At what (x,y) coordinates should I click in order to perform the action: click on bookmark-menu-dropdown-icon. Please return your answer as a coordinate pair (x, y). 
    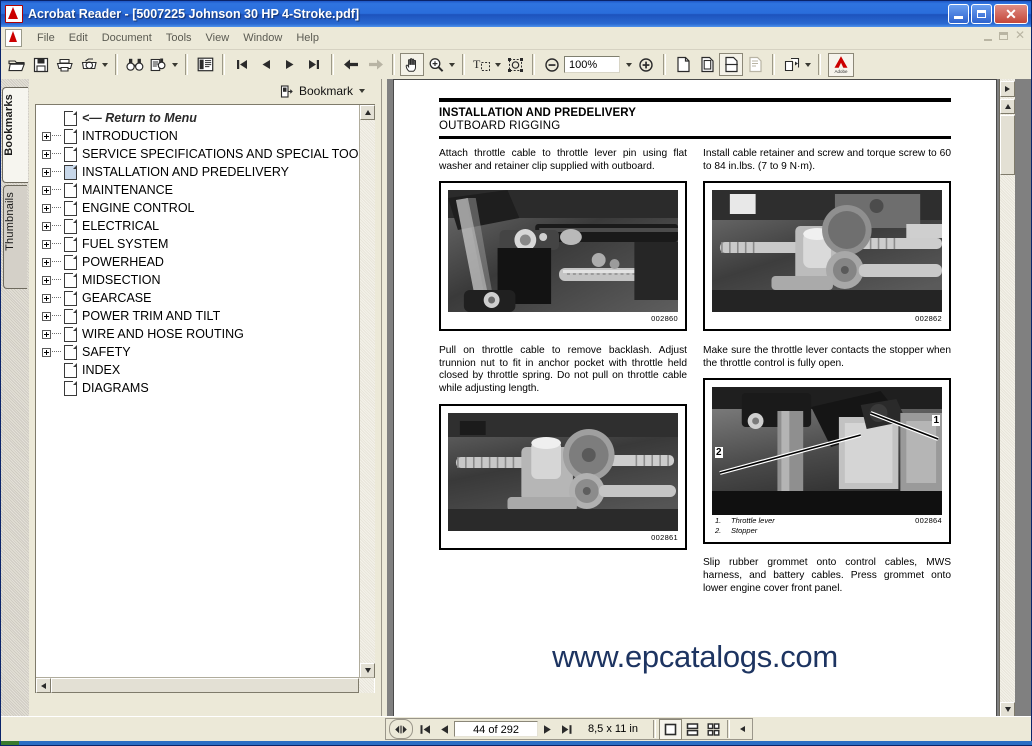
    Looking at the image, I should click on (362, 91).